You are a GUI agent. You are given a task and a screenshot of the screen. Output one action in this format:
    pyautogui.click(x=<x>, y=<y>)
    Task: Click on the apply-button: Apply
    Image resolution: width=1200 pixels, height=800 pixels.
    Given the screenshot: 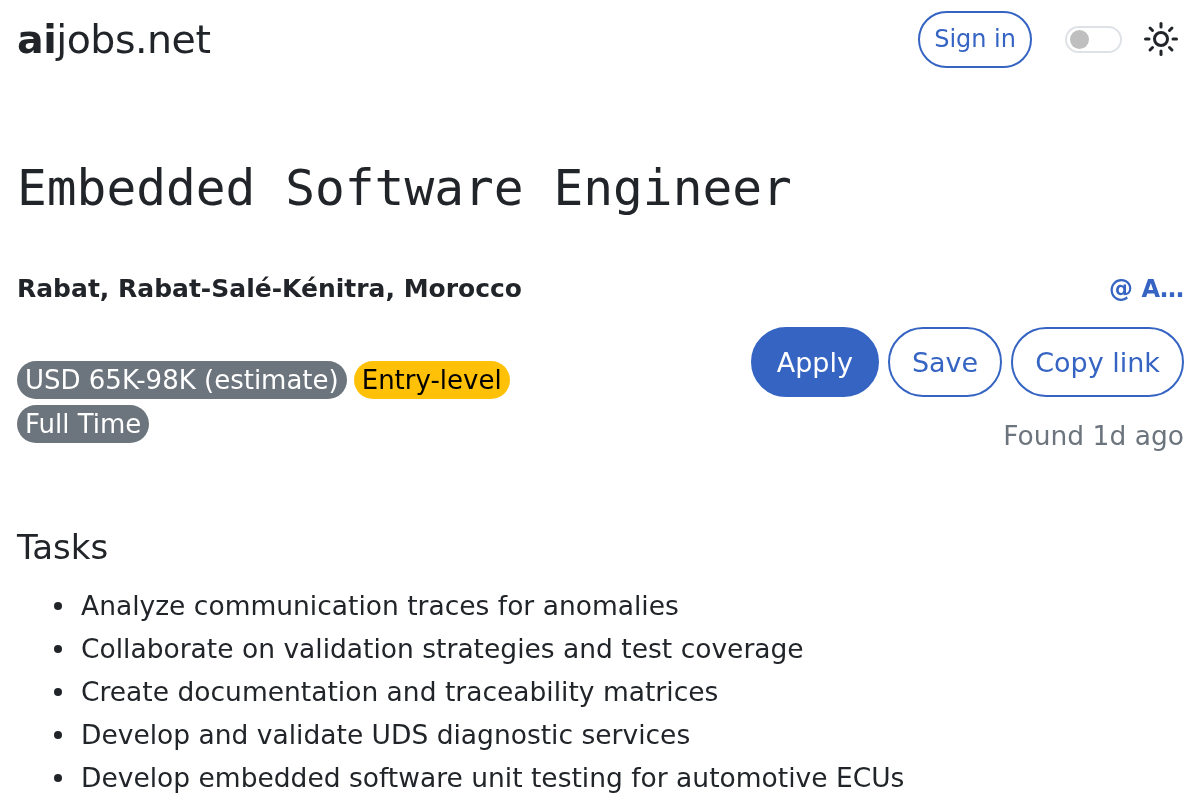 What is the action you would take?
    pyautogui.click(x=814, y=362)
    